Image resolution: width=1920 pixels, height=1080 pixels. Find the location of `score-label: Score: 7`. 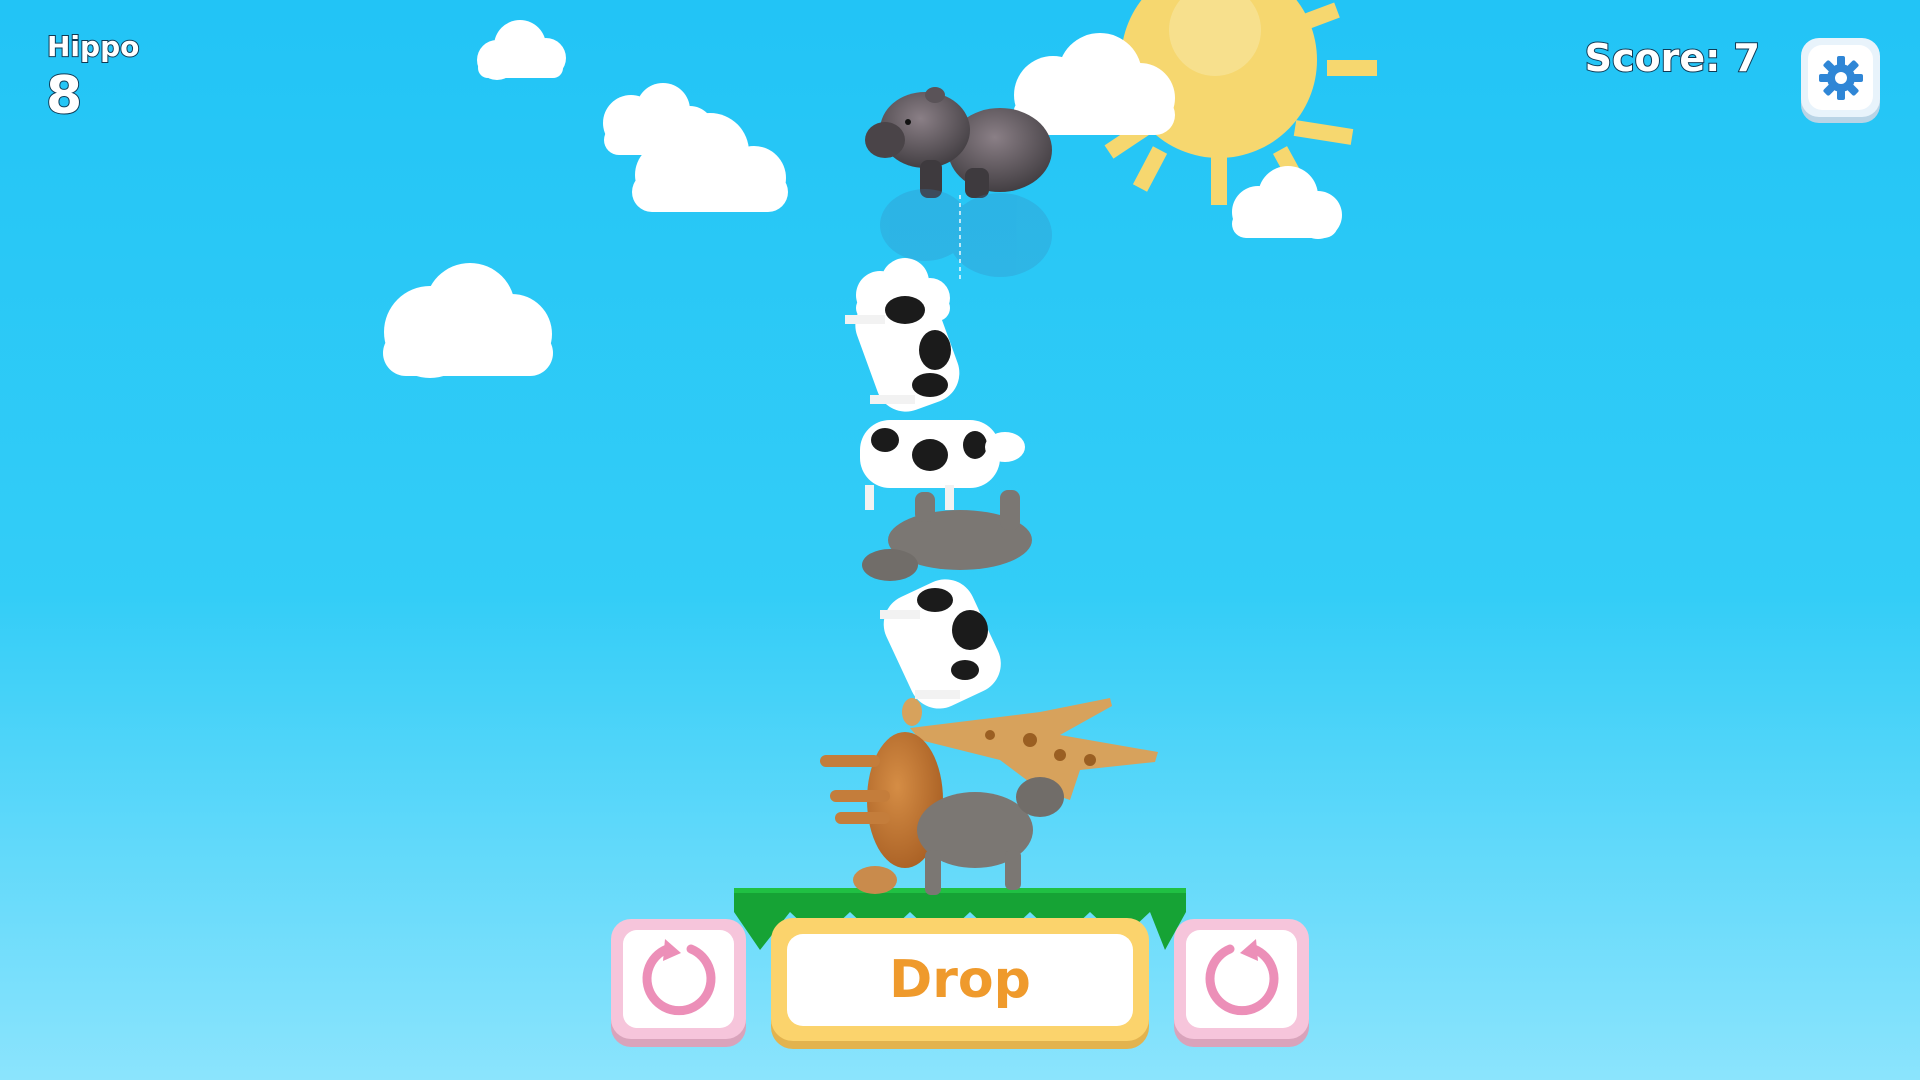

score-label: Score: 7 is located at coordinates (1672, 58).